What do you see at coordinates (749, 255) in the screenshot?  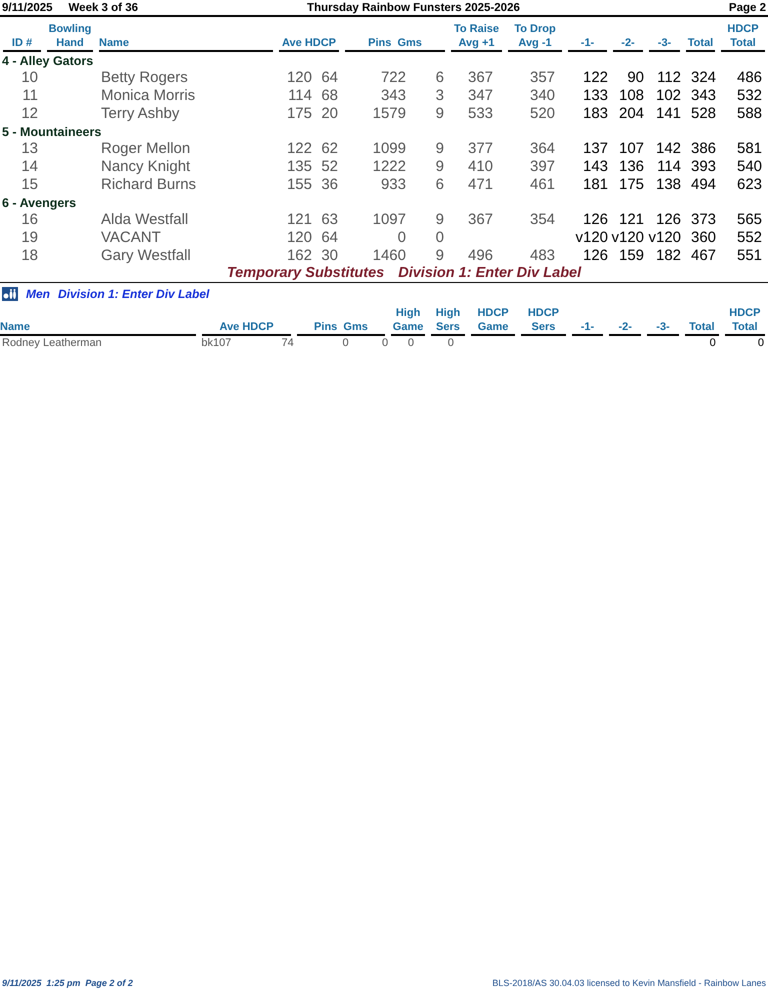 I see `table-cell: 551` at bounding box center [749, 255].